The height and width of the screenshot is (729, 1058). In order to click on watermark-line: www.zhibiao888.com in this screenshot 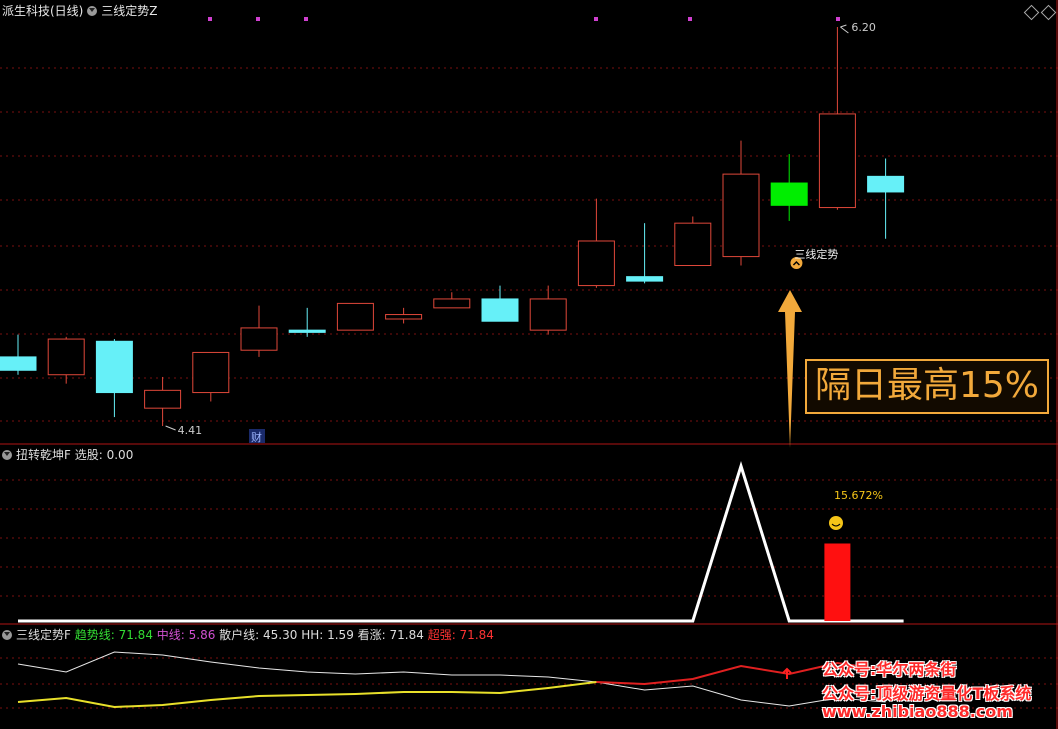, I will do `click(917, 711)`.